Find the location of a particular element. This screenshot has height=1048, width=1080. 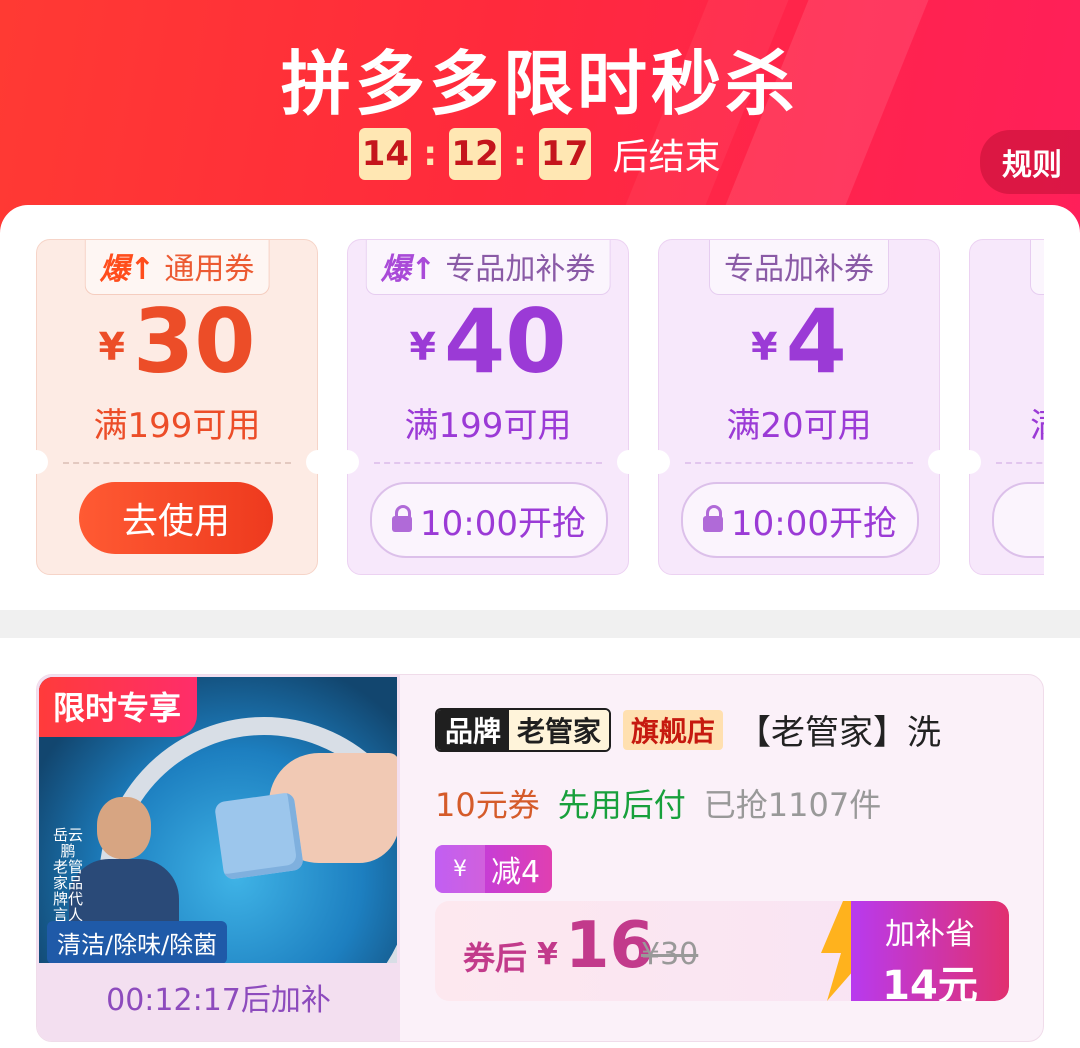

rules-button: 规则 is located at coordinates (1030, 162).